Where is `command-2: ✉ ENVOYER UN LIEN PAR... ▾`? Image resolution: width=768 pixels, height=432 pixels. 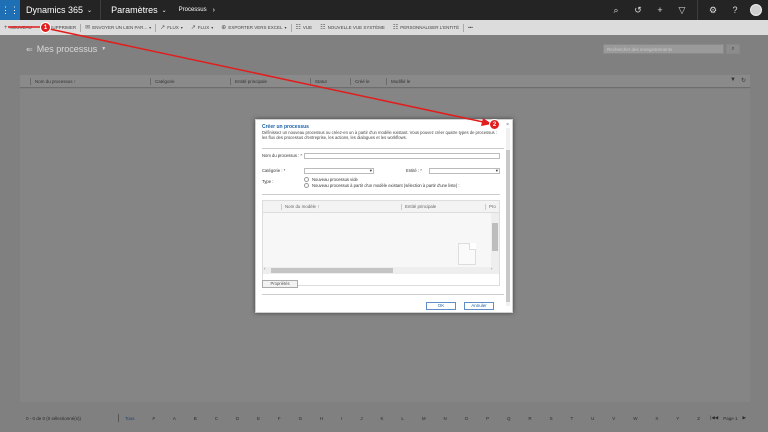
command-2: ✉ ENVOYER UN LIEN PAR... ▾ is located at coordinates (118, 27).